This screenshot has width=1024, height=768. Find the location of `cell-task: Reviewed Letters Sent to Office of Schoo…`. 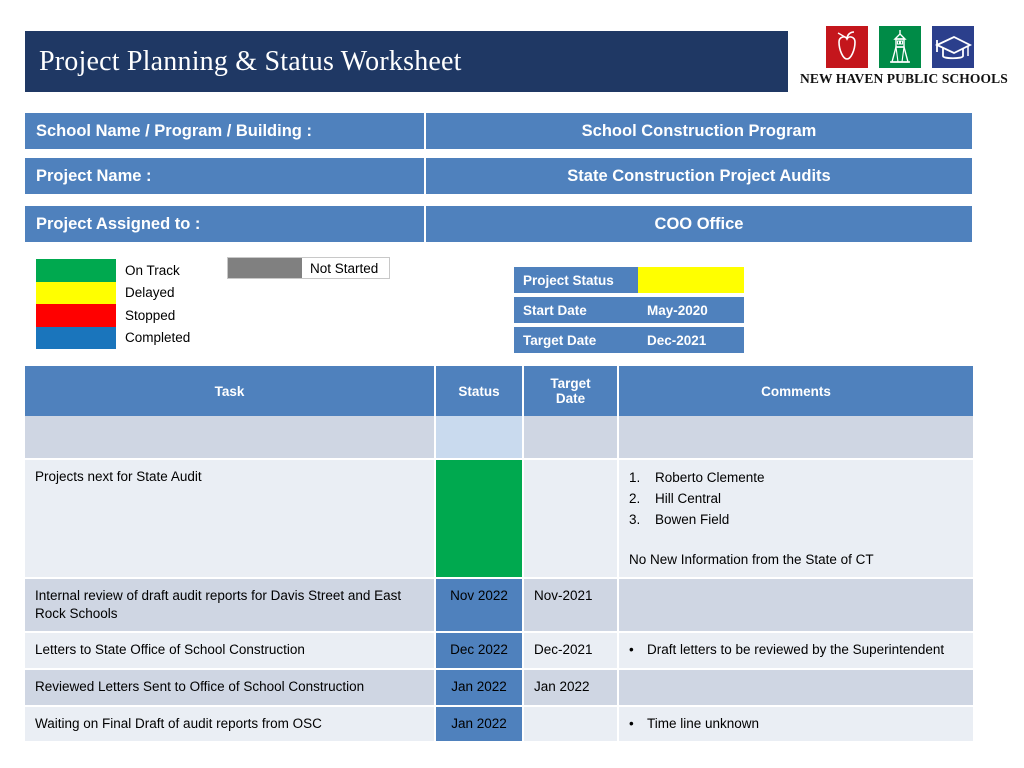

cell-task: Reviewed Letters Sent to Office of Schoo… is located at coordinates (230, 688).